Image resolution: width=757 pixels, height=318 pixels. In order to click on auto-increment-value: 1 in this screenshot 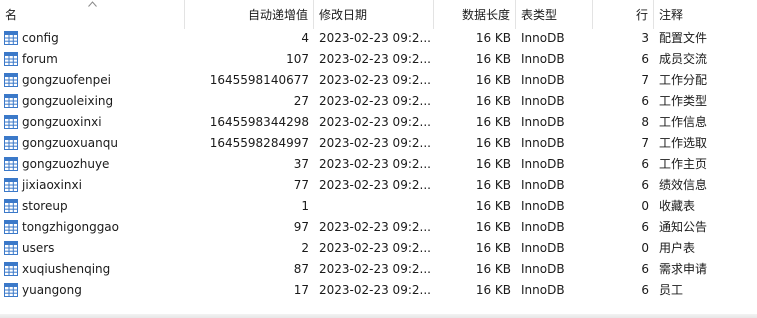, I will do `click(305, 206)`.